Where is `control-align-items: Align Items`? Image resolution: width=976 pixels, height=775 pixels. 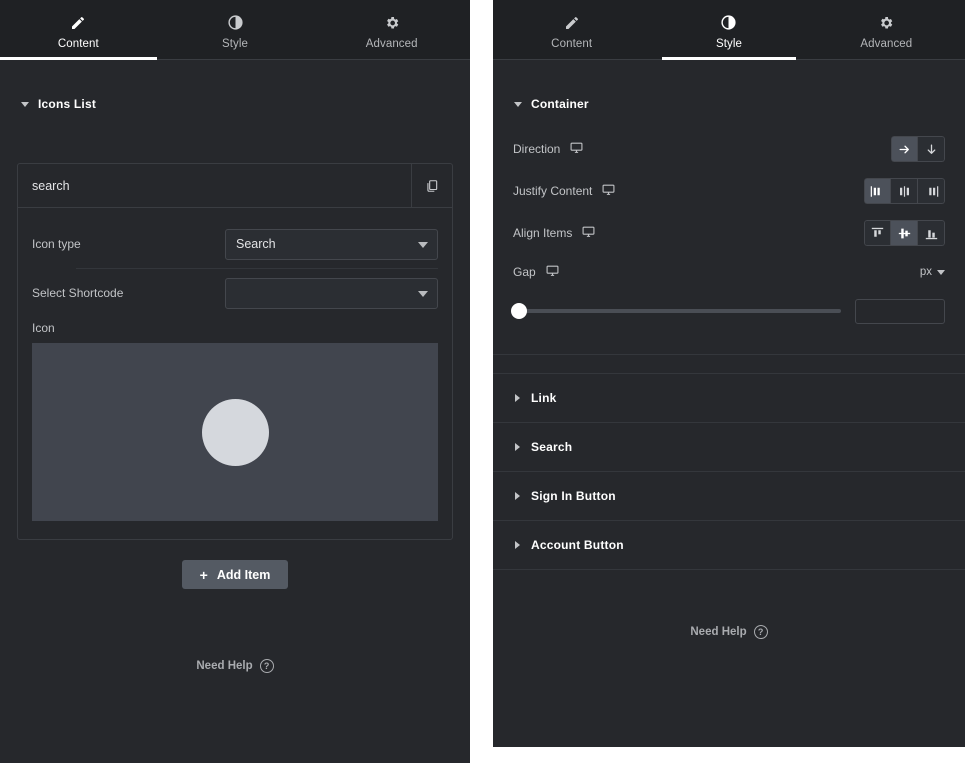 control-align-items: Align Items is located at coordinates (729, 233).